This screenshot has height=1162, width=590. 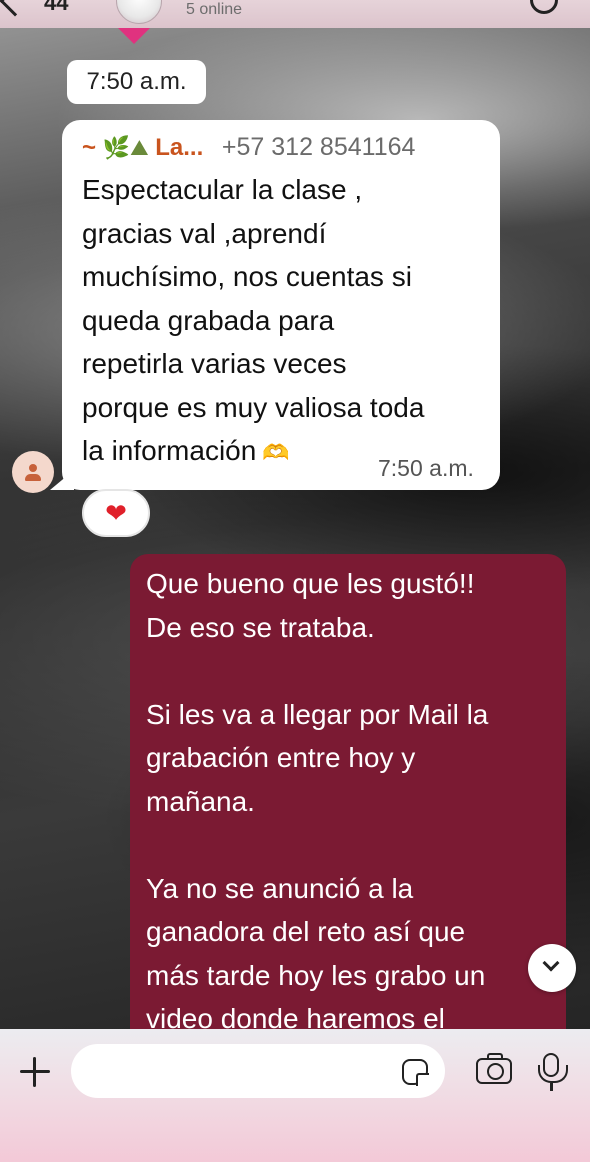 What do you see at coordinates (15, 8) in the screenshot?
I see `back-icon` at bounding box center [15, 8].